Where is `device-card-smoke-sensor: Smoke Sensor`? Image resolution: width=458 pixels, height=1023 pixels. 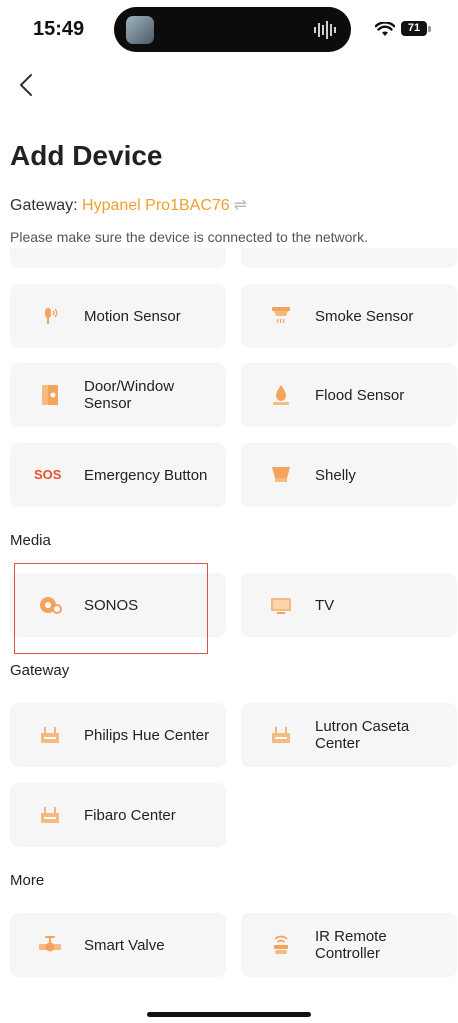 device-card-smoke-sensor: Smoke Sensor is located at coordinates (349, 316).